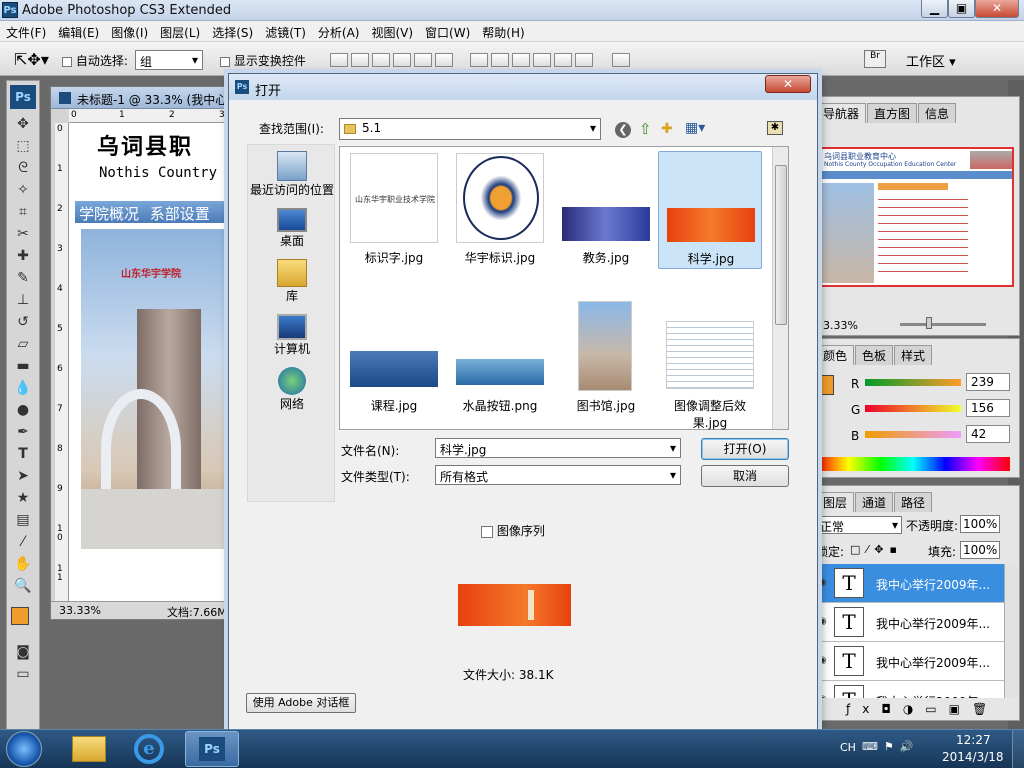 The width and height of the screenshot is (1024, 768). I want to click on layer-row: ◉ T 我中心举行2009年, so click(910, 689).